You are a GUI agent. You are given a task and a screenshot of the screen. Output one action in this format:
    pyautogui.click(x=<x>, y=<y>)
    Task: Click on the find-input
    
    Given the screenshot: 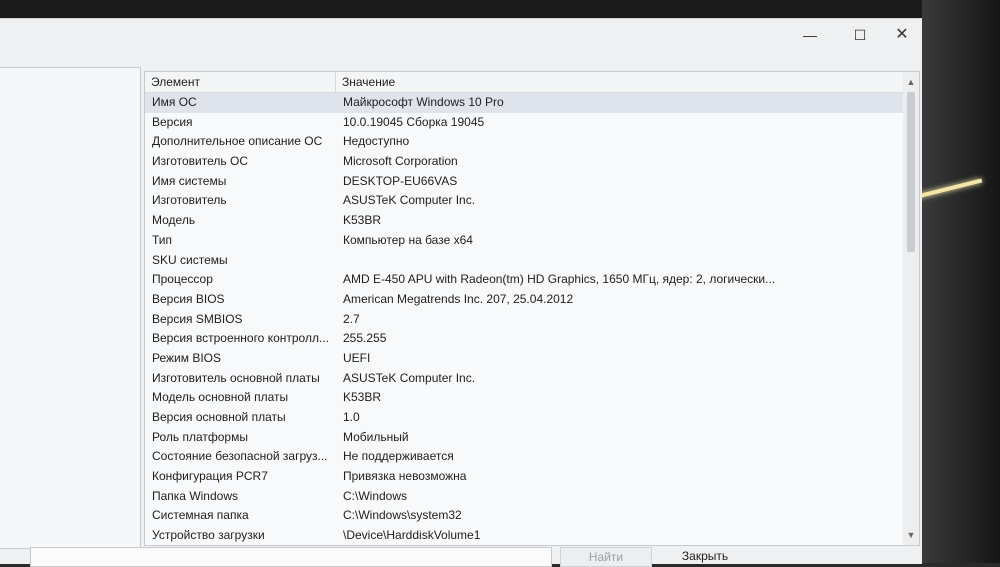 What is the action you would take?
    pyautogui.click(x=291, y=557)
    